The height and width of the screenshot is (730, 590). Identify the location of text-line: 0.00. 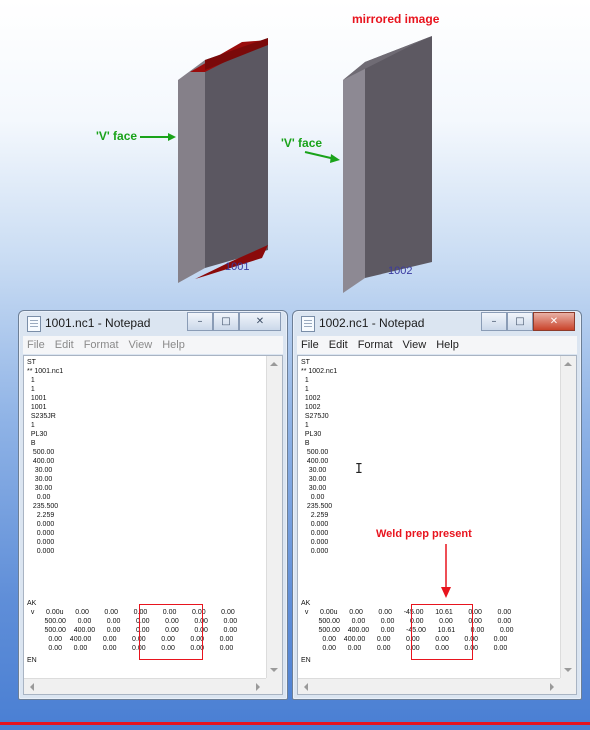
(39, 497).